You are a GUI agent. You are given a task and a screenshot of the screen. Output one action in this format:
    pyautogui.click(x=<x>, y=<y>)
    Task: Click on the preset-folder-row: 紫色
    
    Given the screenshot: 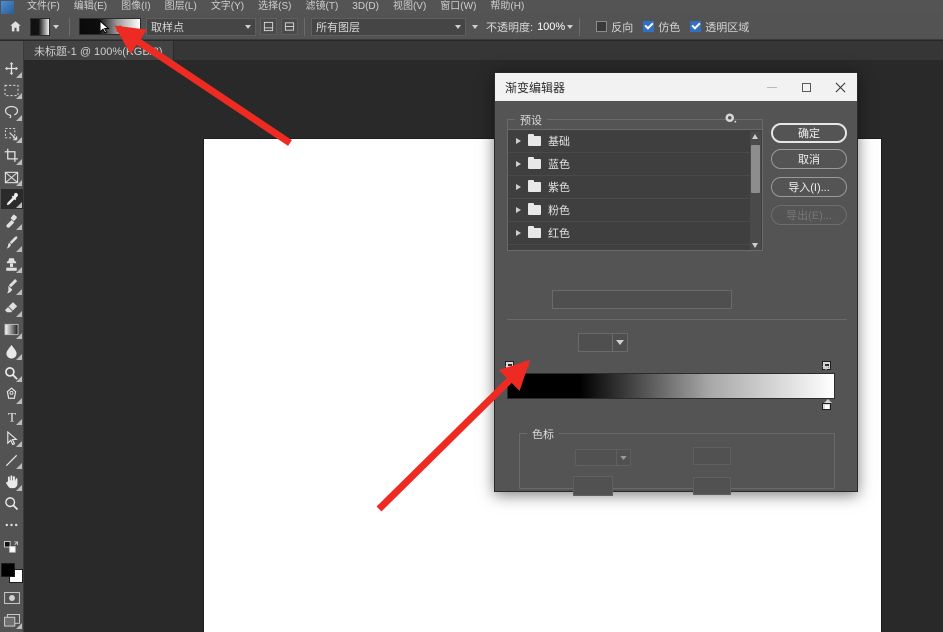 What is the action you would take?
    pyautogui.click(x=635, y=187)
    